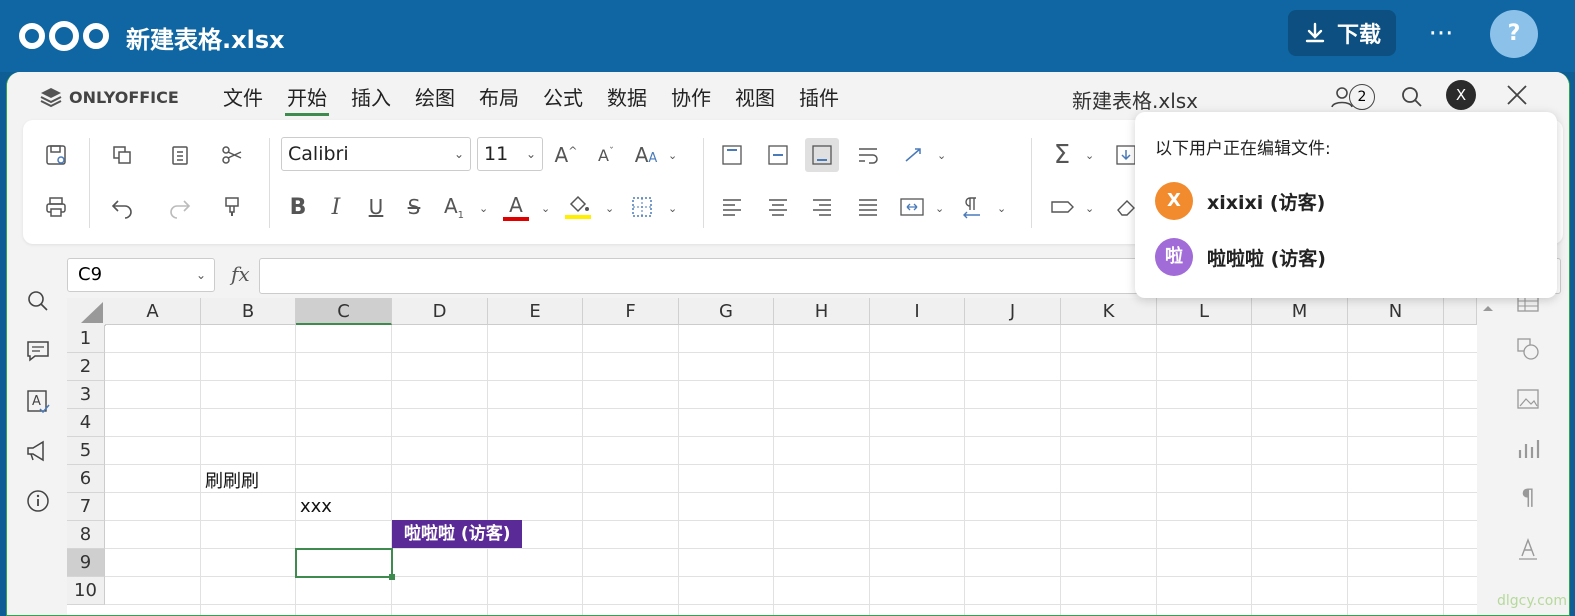  Describe the element at coordinates (1528, 498) in the screenshot. I see `paragraph-settings-icon: ¶` at that location.